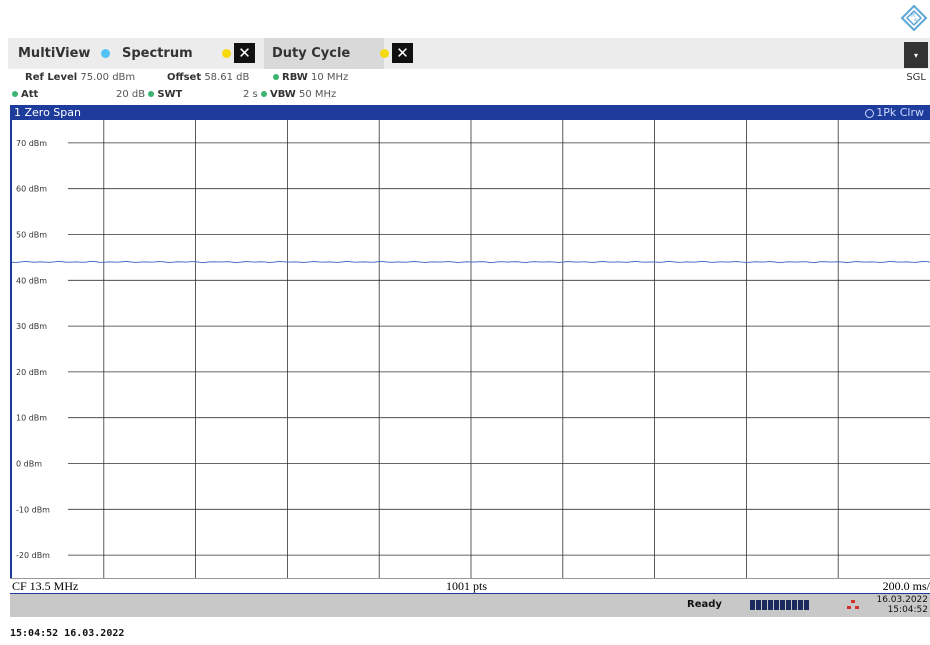  What do you see at coordinates (31, 326) in the screenshot?
I see `y-tick-label: 30 dBm` at bounding box center [31, 326].